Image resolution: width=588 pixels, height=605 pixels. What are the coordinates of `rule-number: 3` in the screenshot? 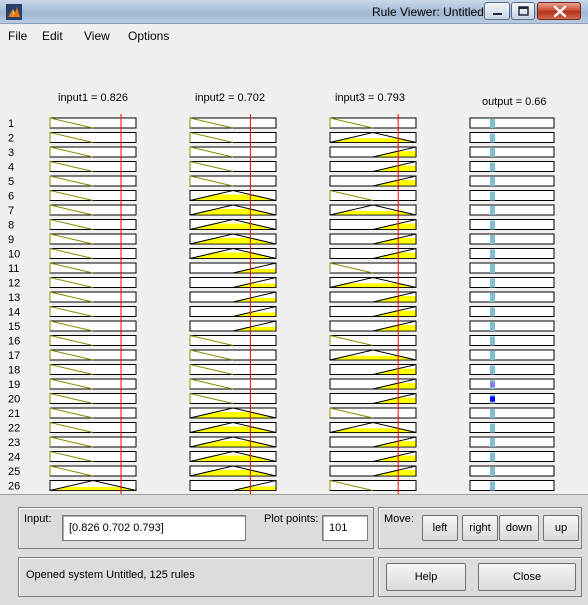 It's located at (11, 153).